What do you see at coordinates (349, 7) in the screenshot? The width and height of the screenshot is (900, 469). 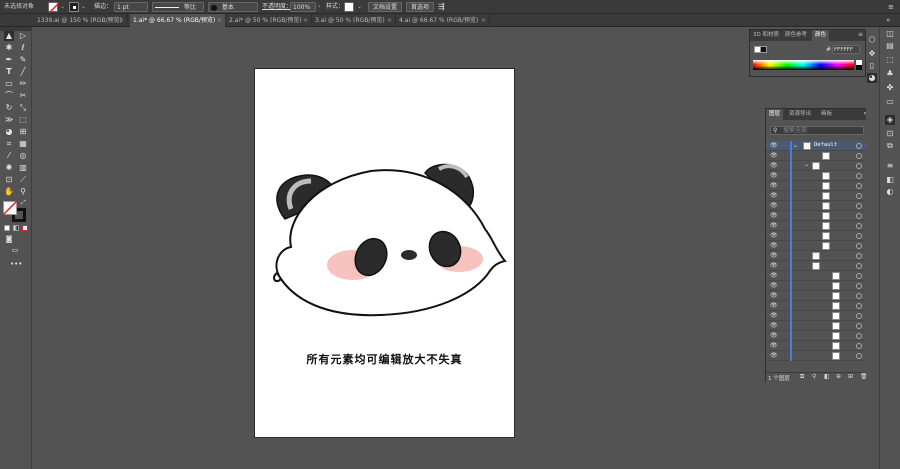 I see `style-swatch` at bounding box center [349, 7].